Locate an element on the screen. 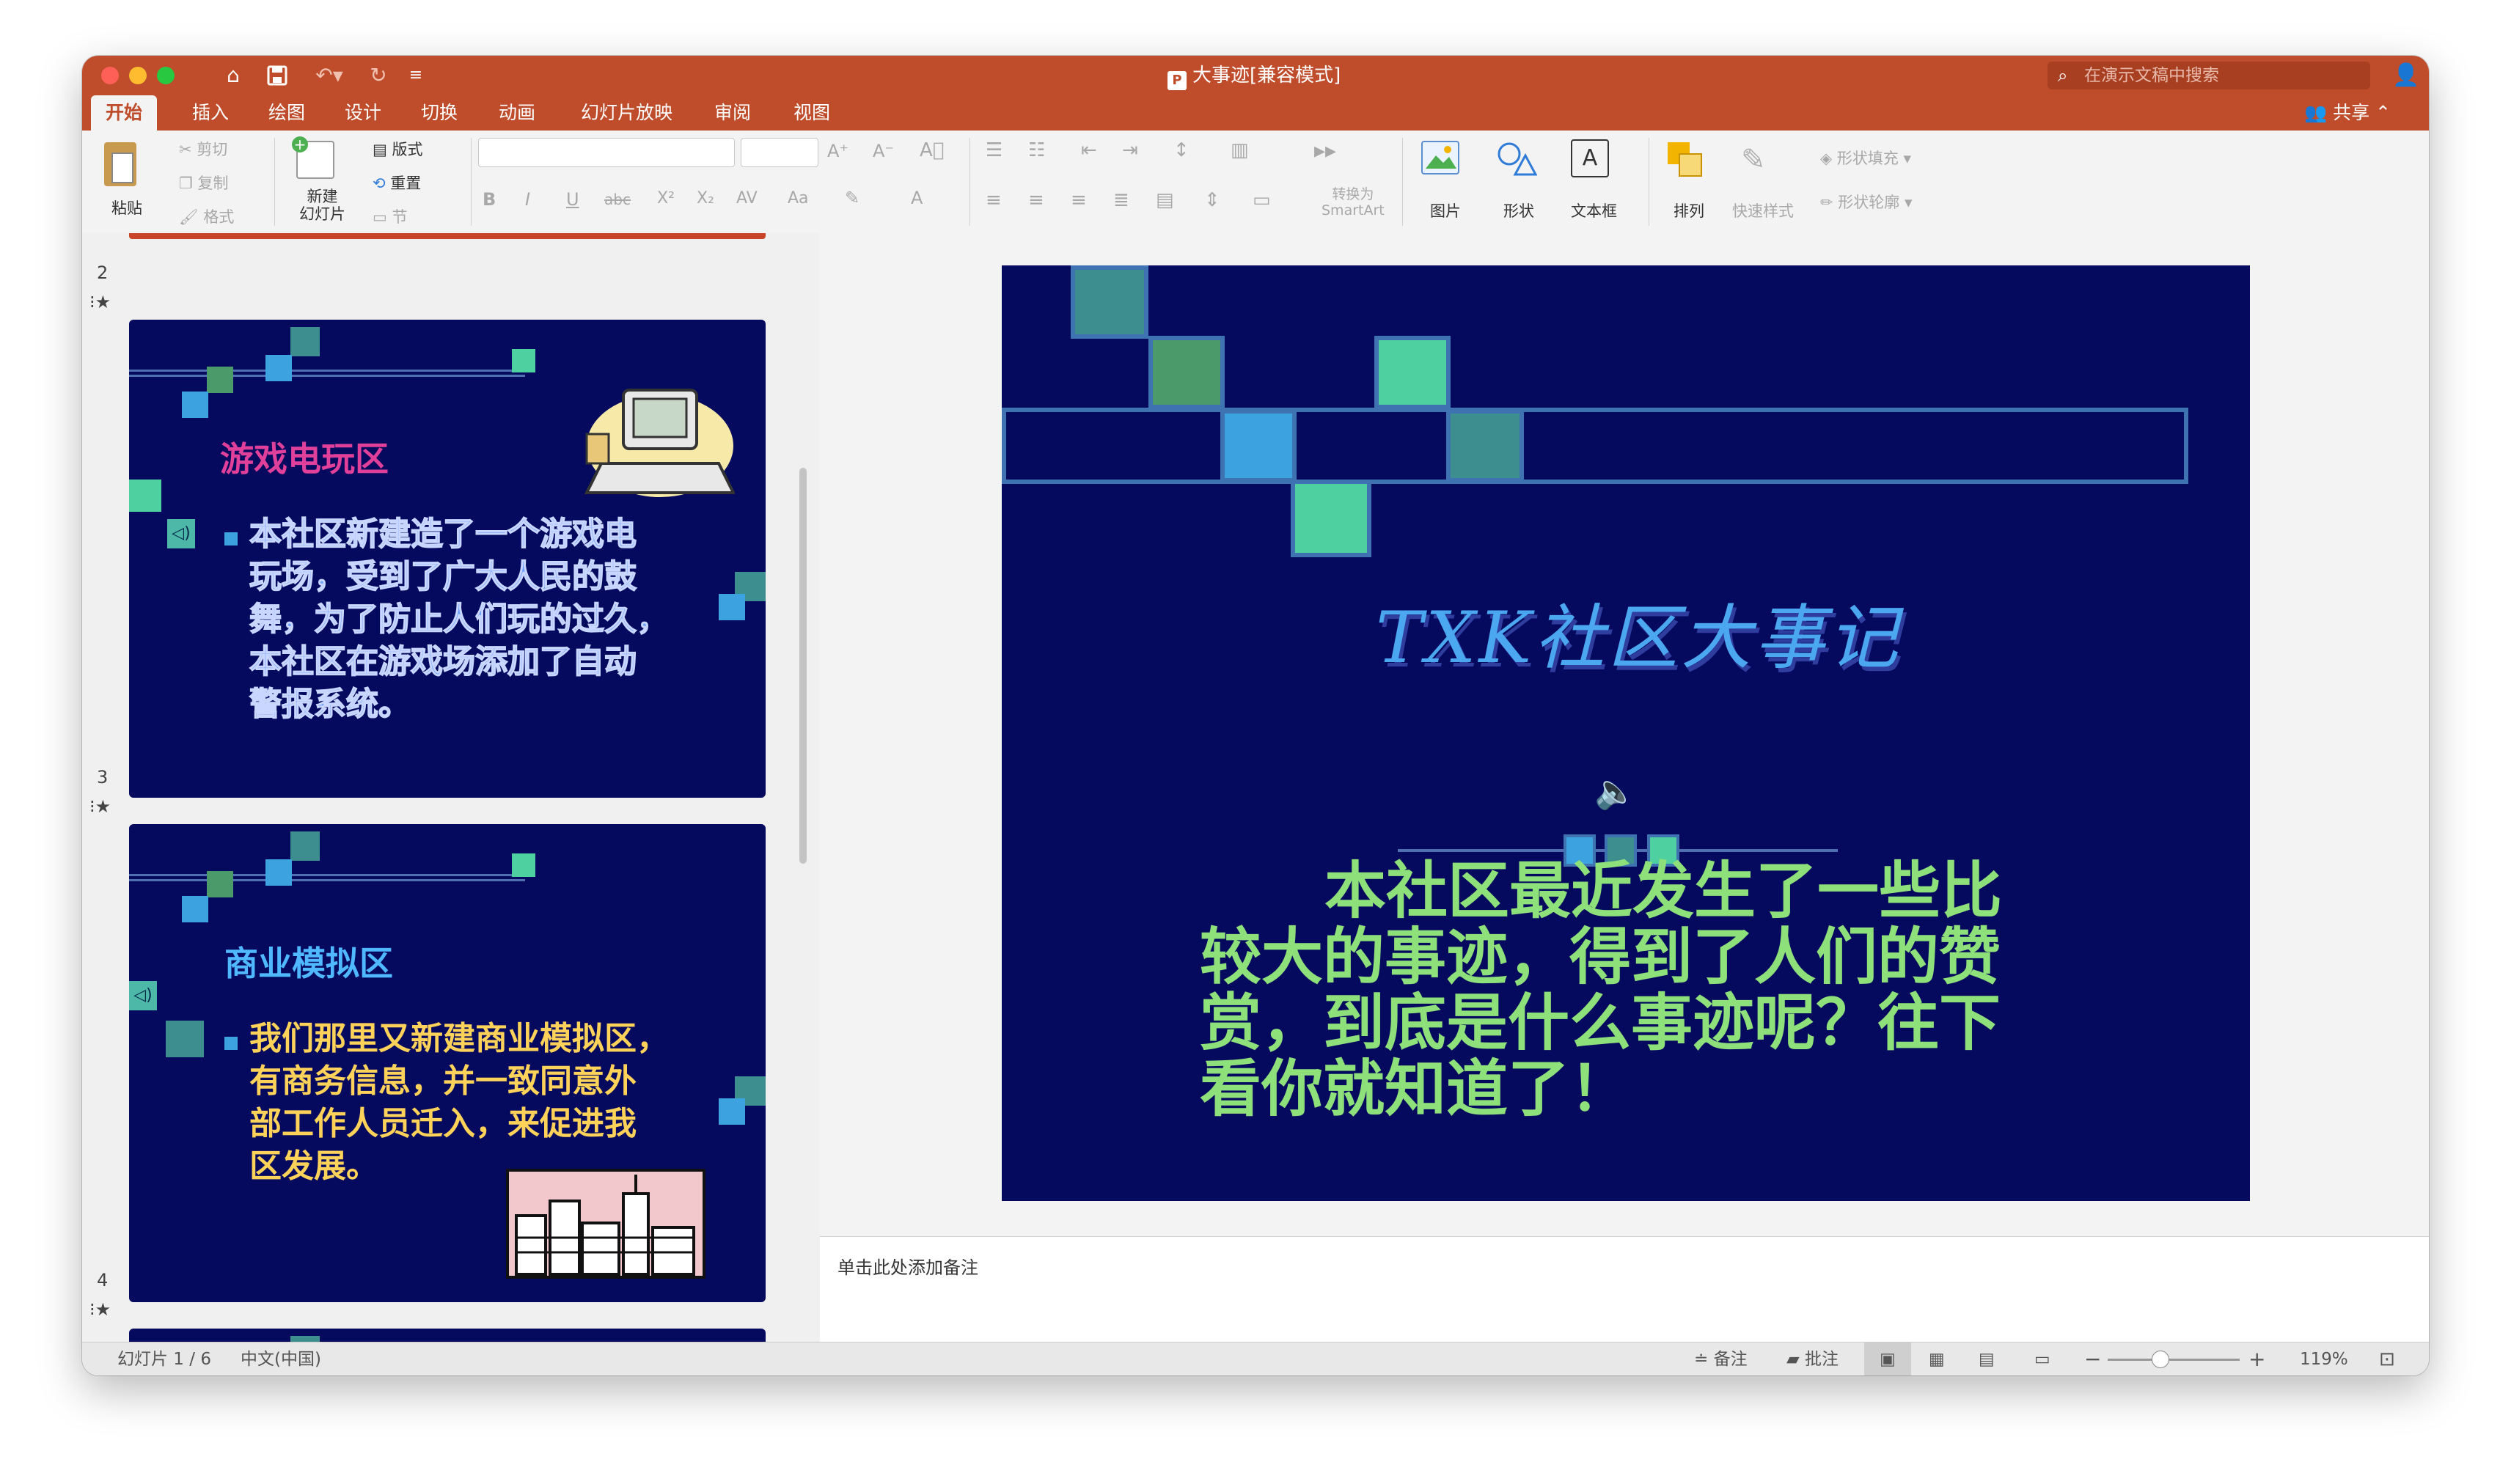  highlight-icon: ✎ is located at coordinates (852, 198).